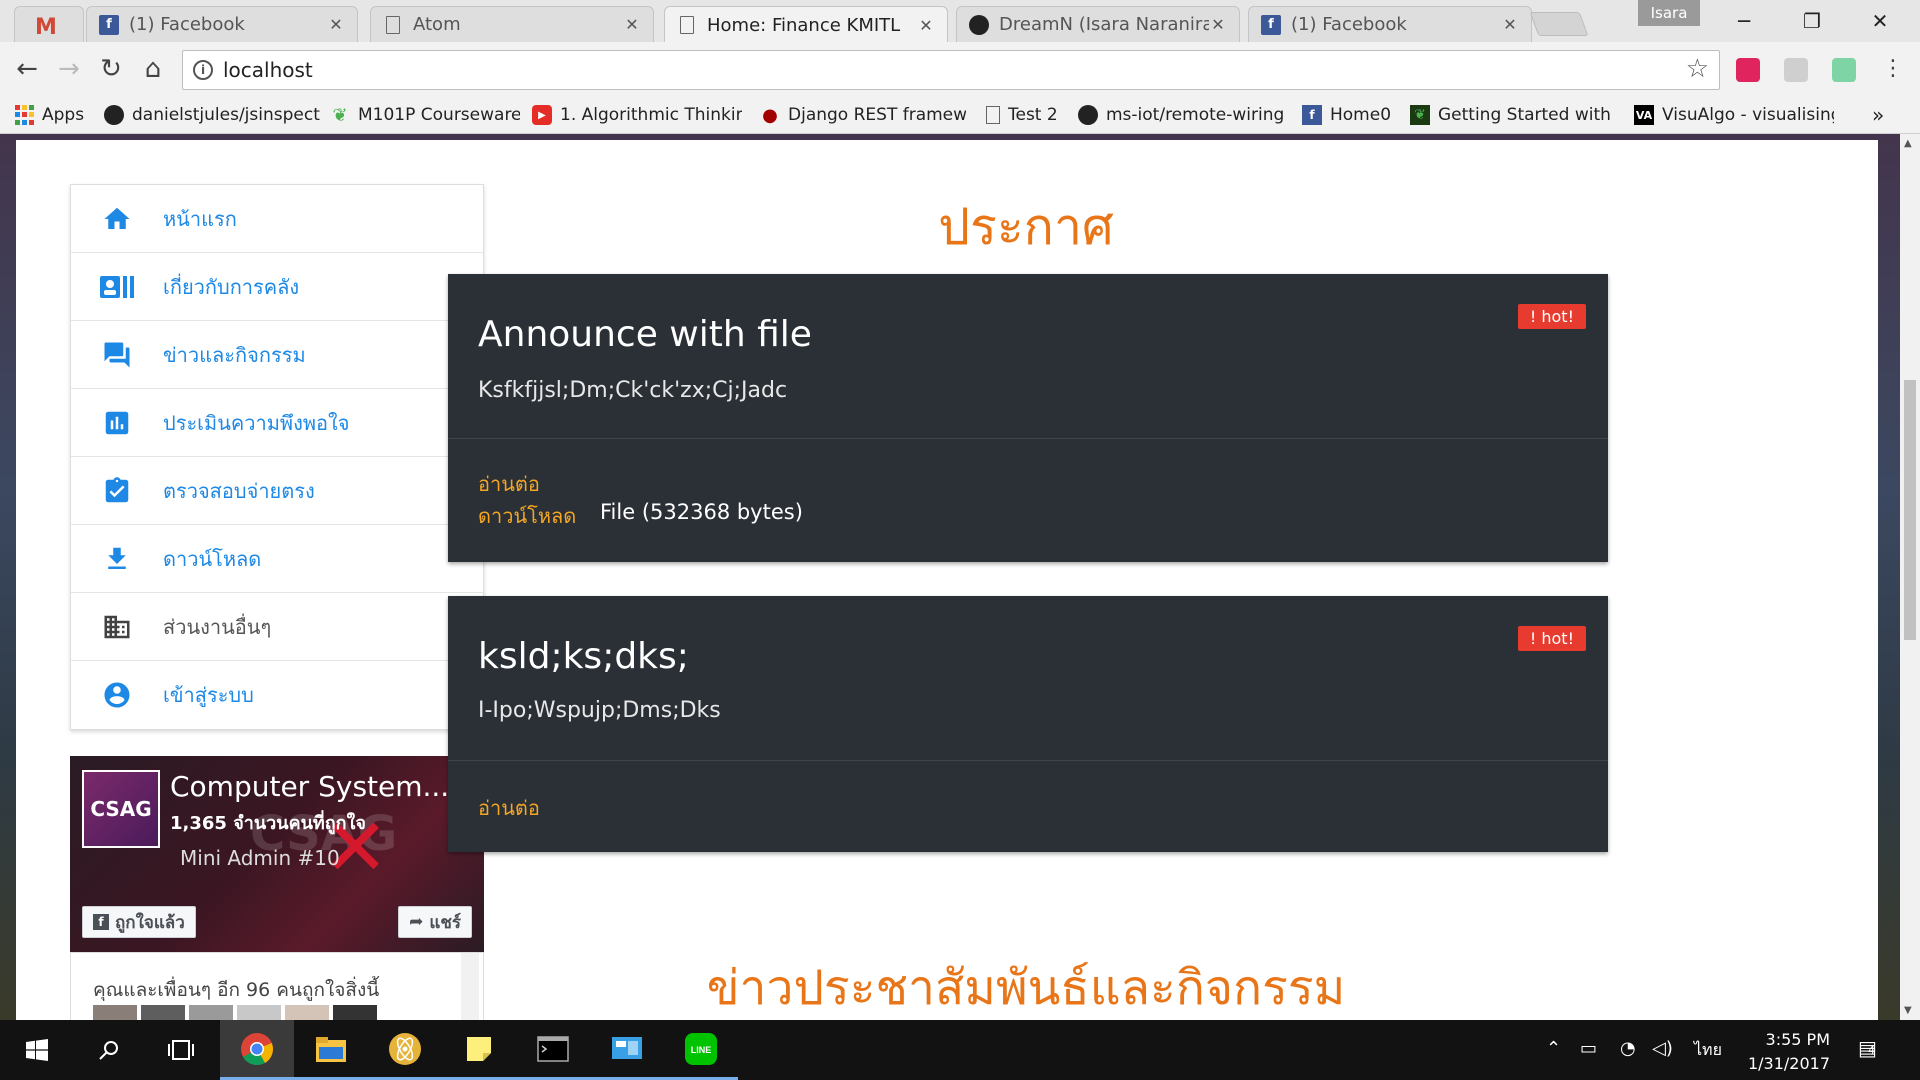  Describe the element at coordinates (1893, 69) in the screenshot. I see `menu-icon: ⋮` at that location.